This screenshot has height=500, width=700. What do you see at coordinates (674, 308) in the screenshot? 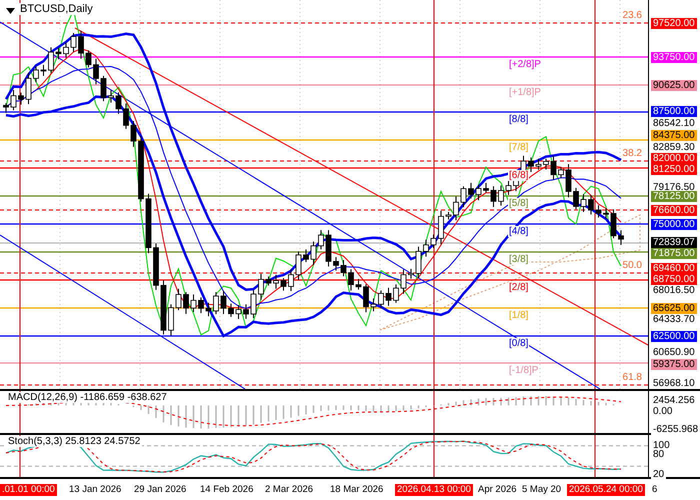
I see `price-axis-label: 65625.00` at bounding box center [674, 308].